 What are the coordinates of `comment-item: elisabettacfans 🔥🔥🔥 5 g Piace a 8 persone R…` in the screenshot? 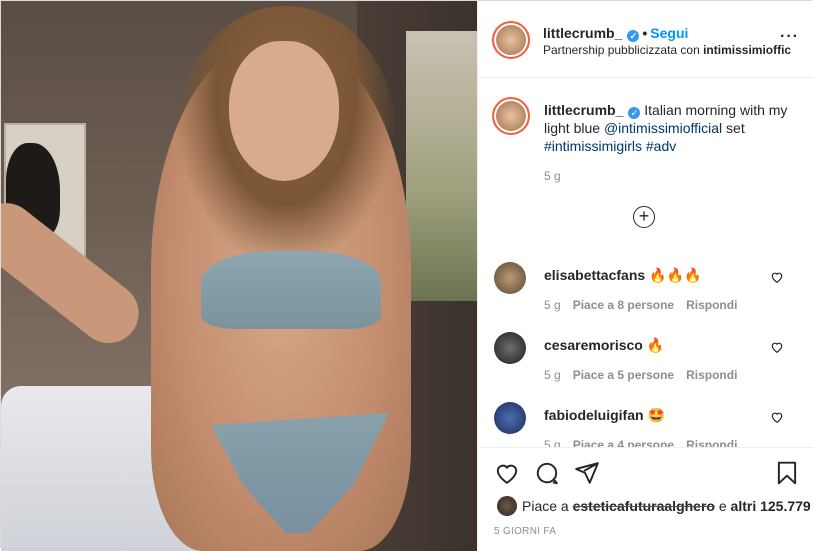 It's located at (646, 297).